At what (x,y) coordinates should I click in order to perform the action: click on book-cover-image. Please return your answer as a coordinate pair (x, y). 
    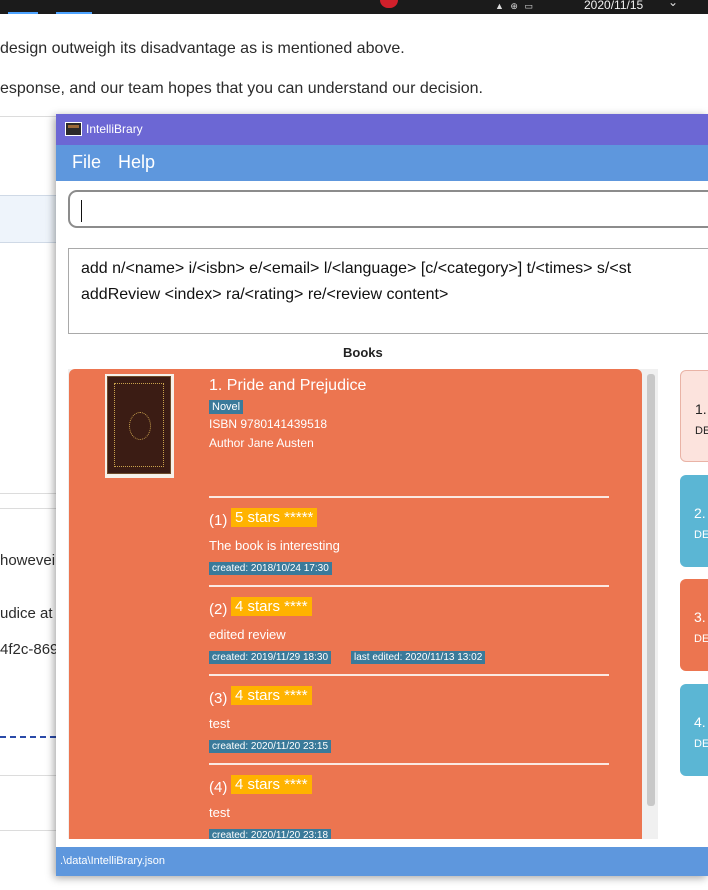
    Looking at the image, I should click on (139, 426).